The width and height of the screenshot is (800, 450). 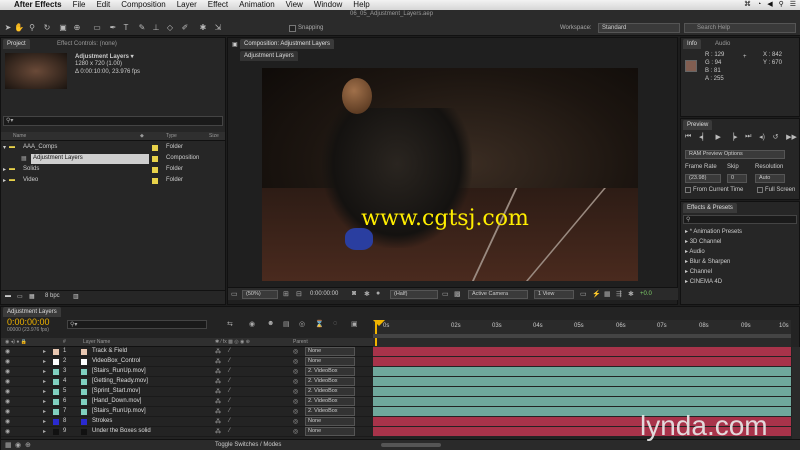 I want to click on camera-dropdown: Active Camera, so click(x=498, y=294).